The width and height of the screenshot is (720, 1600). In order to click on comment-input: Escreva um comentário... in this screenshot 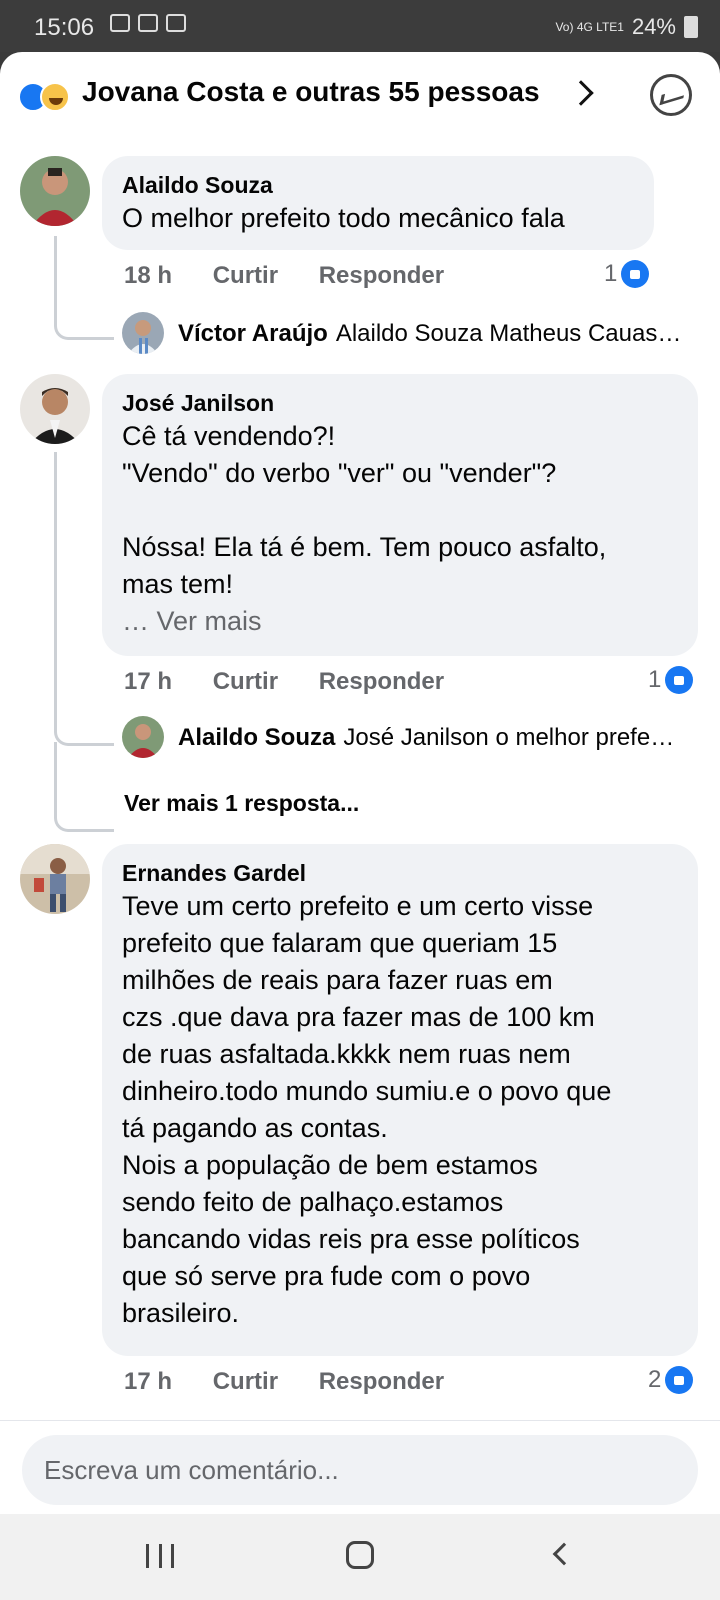, I will do `click(360, 1470)`.